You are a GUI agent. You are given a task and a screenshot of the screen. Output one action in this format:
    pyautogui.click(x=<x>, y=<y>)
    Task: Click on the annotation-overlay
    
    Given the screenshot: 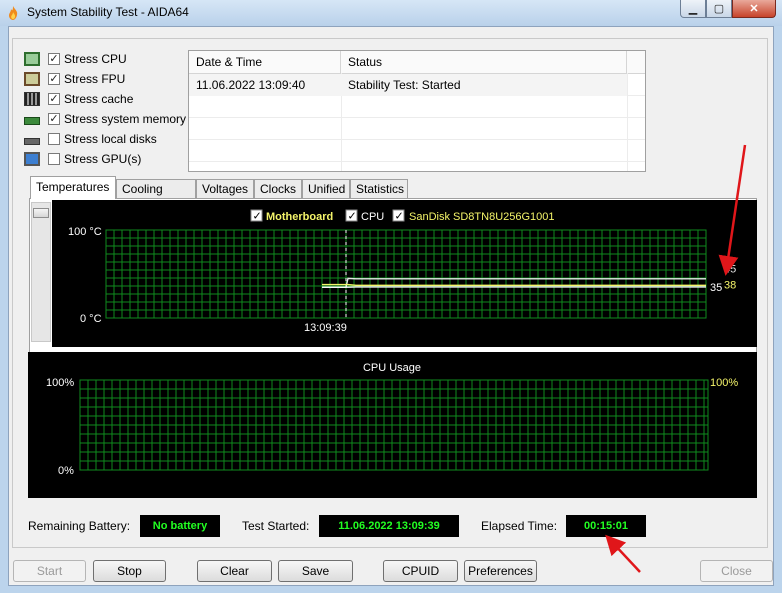 What is the action you would take?
    pyautogui.click(x=676, y=358)
    